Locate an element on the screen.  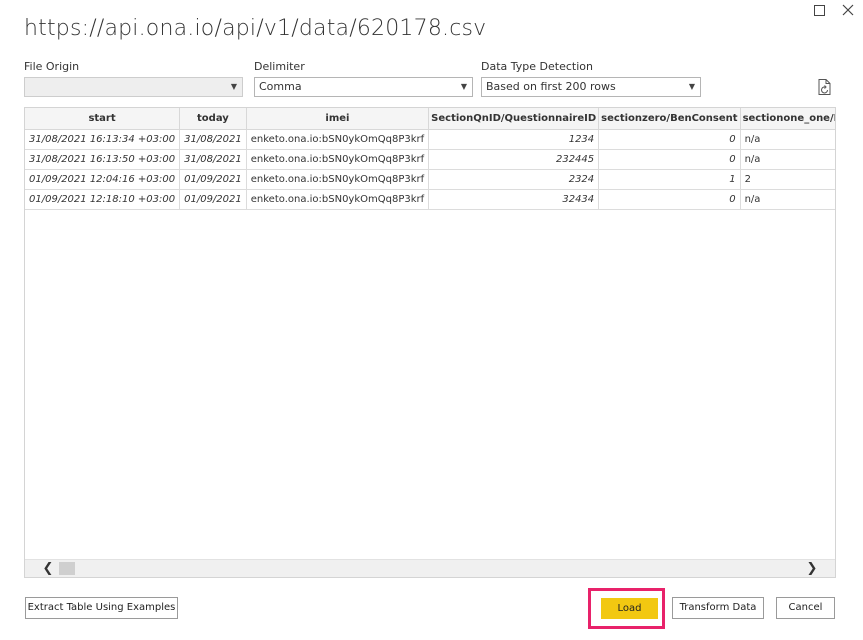
column-header: sectionone_one/M is located at coordinates (787, 119).